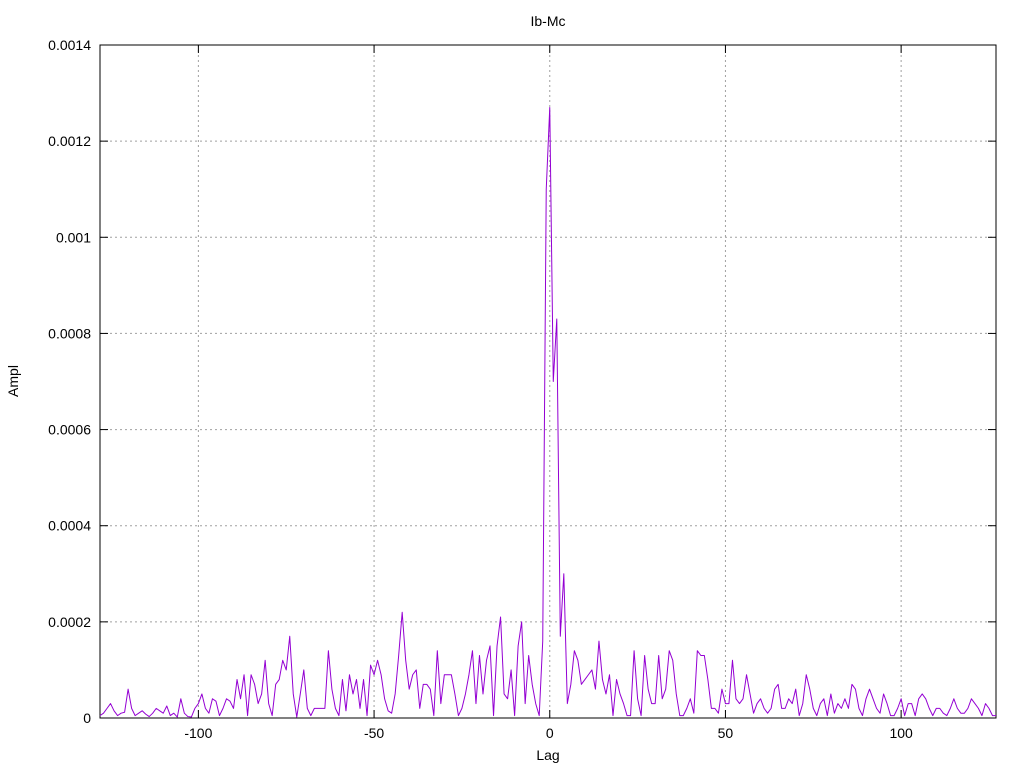 Image resolution: width=1024 pixels, height=773 pixels. Describe the element at coordinates (374, 733) in the screenshot. I see `x-tick-label: -50` at that location.